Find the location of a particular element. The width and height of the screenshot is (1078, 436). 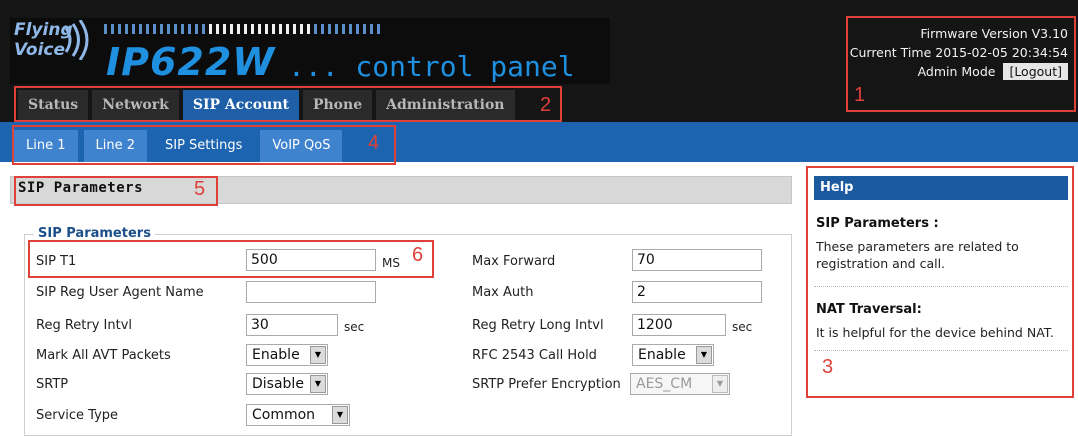

reg-retry-input: 30 is located at coordinates (292, 325).